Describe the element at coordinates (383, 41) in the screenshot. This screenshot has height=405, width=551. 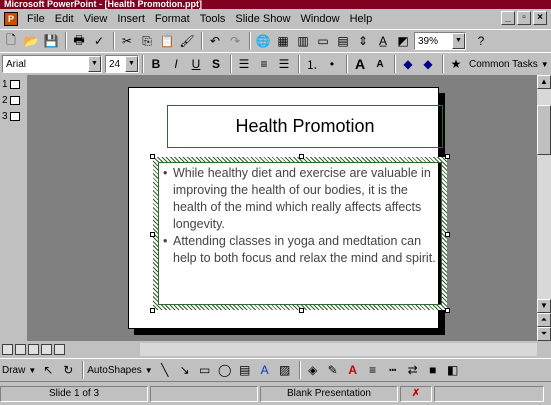
I see `show-formatting-icon: A̲` at that location.